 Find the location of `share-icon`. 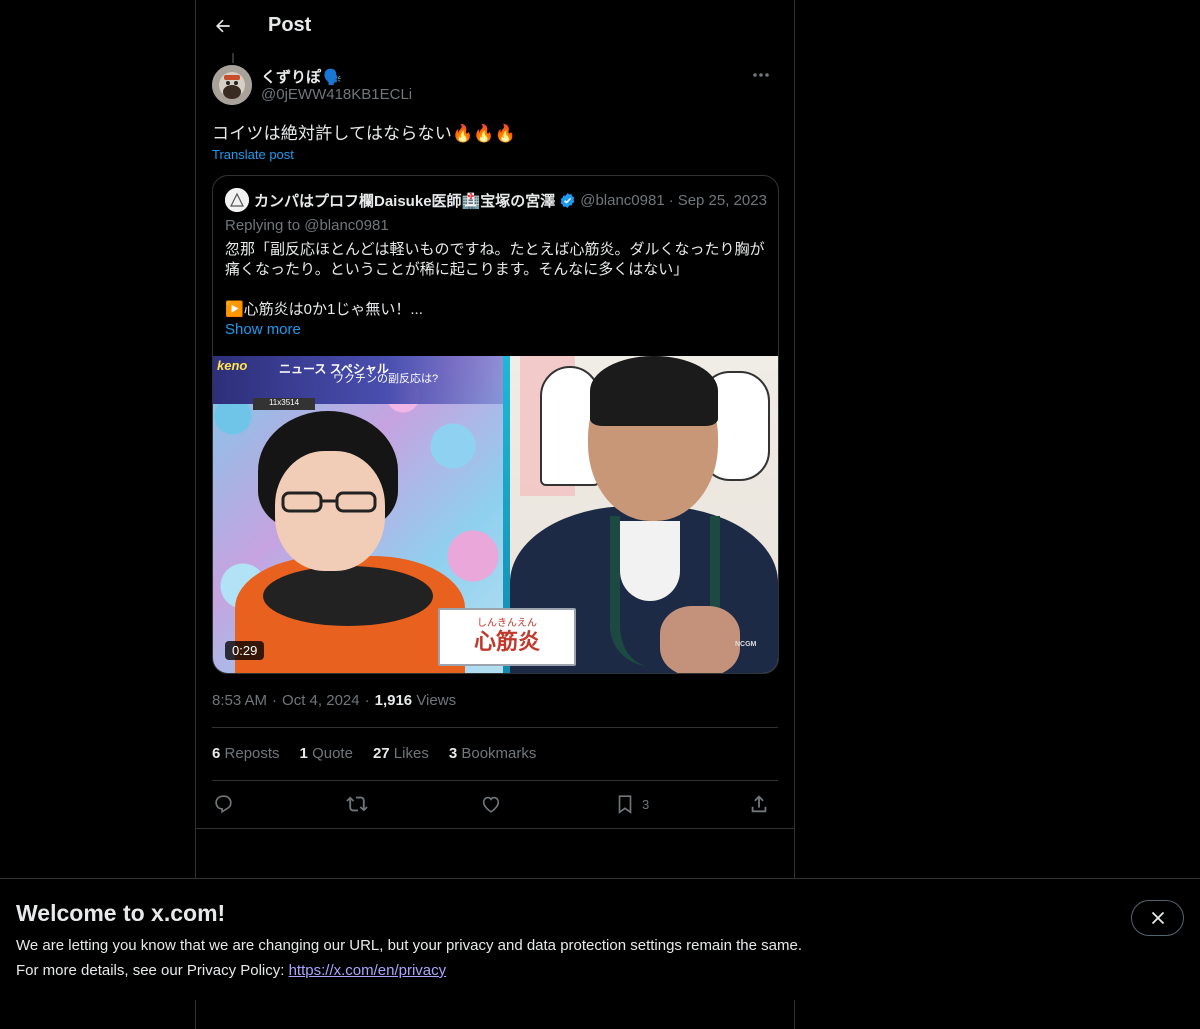

share-icon is located at coordinates (759, 804).